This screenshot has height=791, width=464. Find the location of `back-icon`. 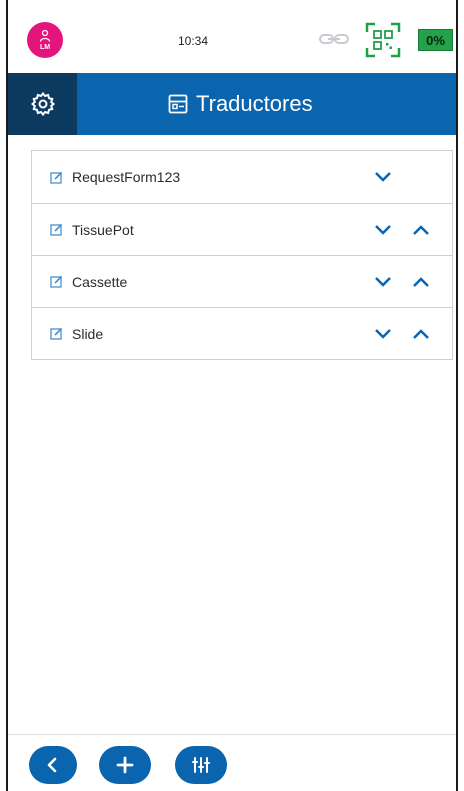

back-icon is located at coordinates (52, 765).